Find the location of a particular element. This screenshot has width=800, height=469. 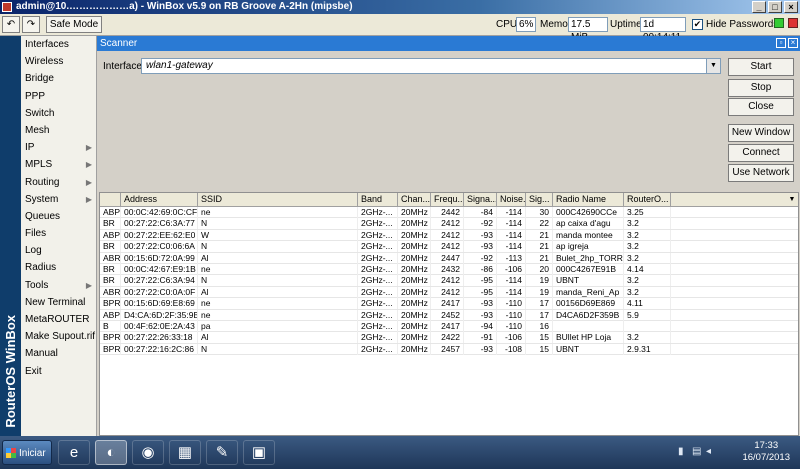

sidebar-item-label: Make Supout.rif is located at coordinates (60, 337).